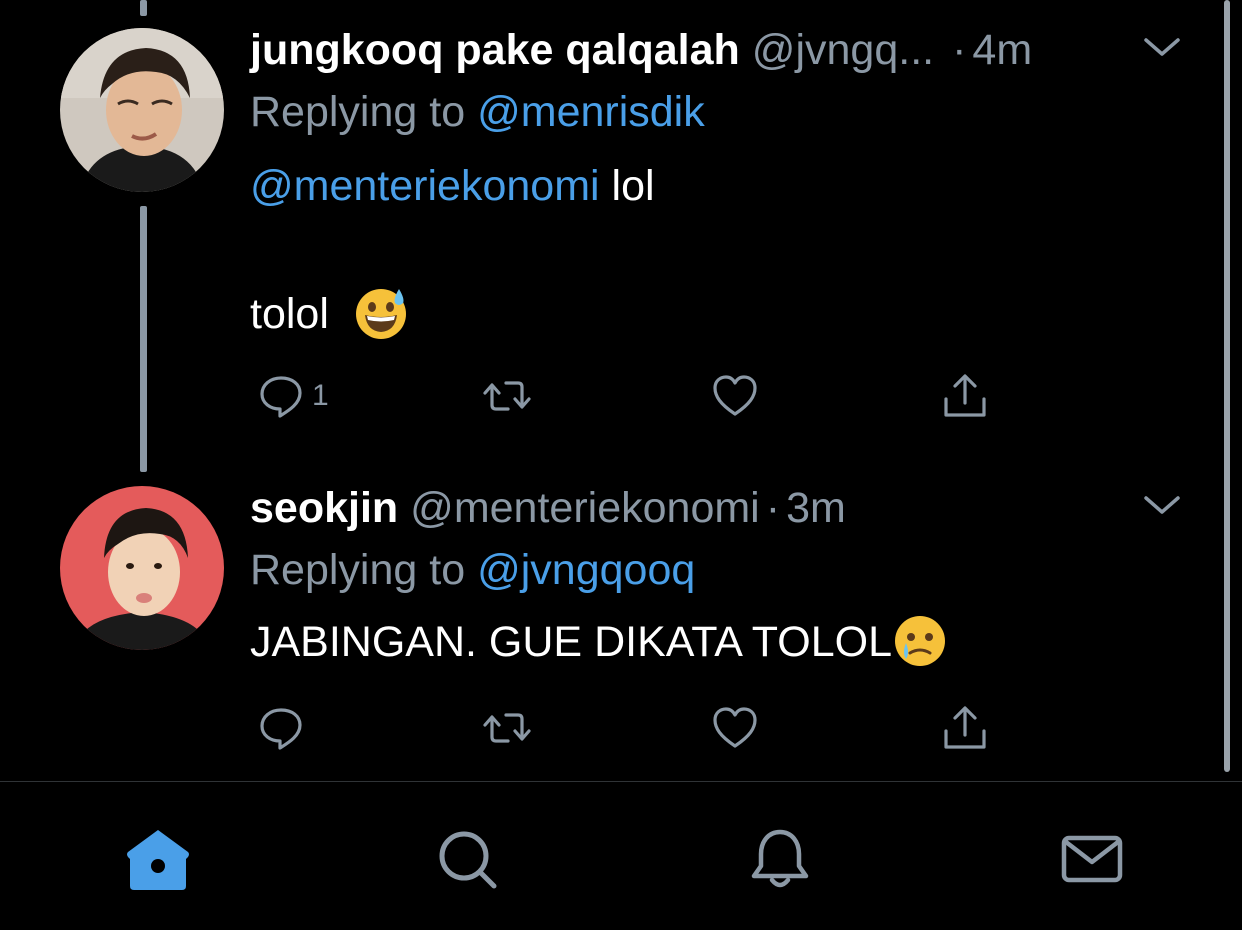 The width and height of the screenshot is (1242, 930). I want to click on home-icon, so click(158, 860).